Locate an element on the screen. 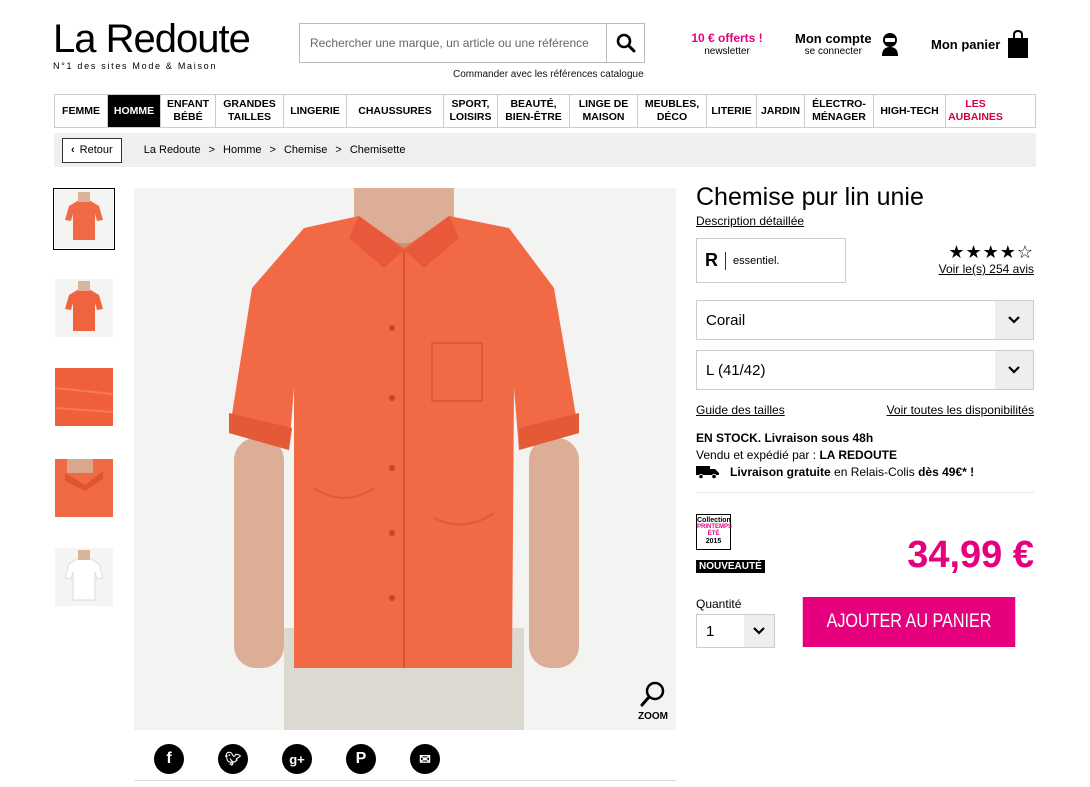 The image size is (1090, 787). availability-link: Voir toutes les disponibilités is located at coordinates (960, 410).